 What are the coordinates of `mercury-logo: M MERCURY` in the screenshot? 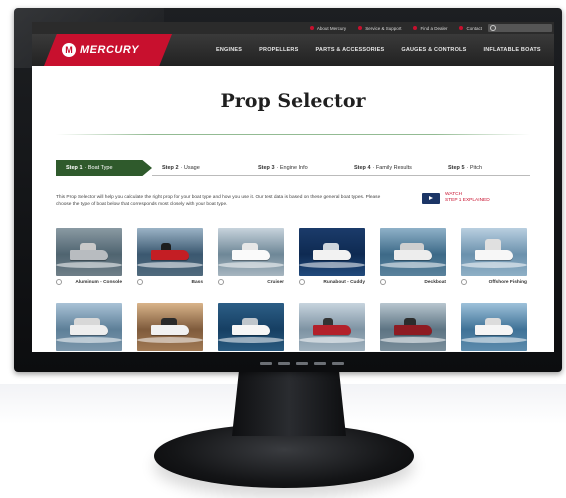 It's located at (108, 50).